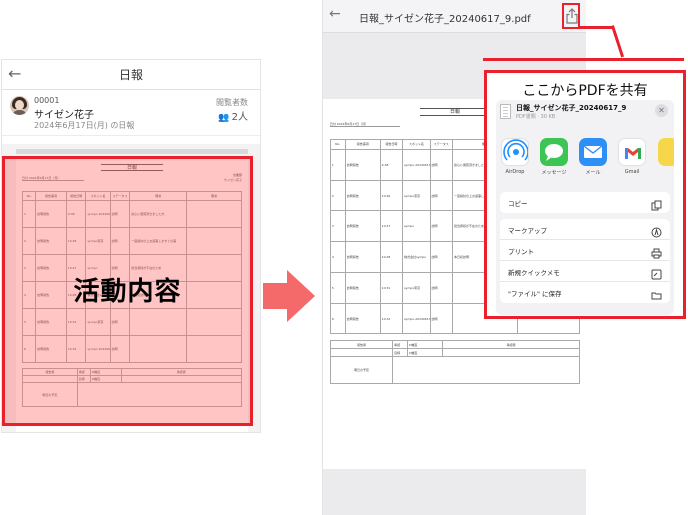 The width and height of the screenshot is (688, 515). What do you see at coordinates (656, 293) in the screenshot?
I see `folder-icon` at bounding box center [656, 293].